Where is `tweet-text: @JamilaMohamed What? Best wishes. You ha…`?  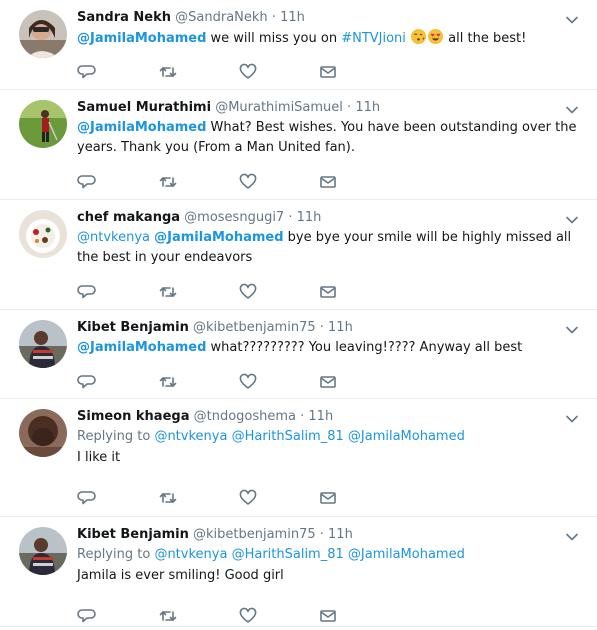 tweet-text: @JamilaMohamed What? Best wishes. You ha… is located at coordinates (328, 138).